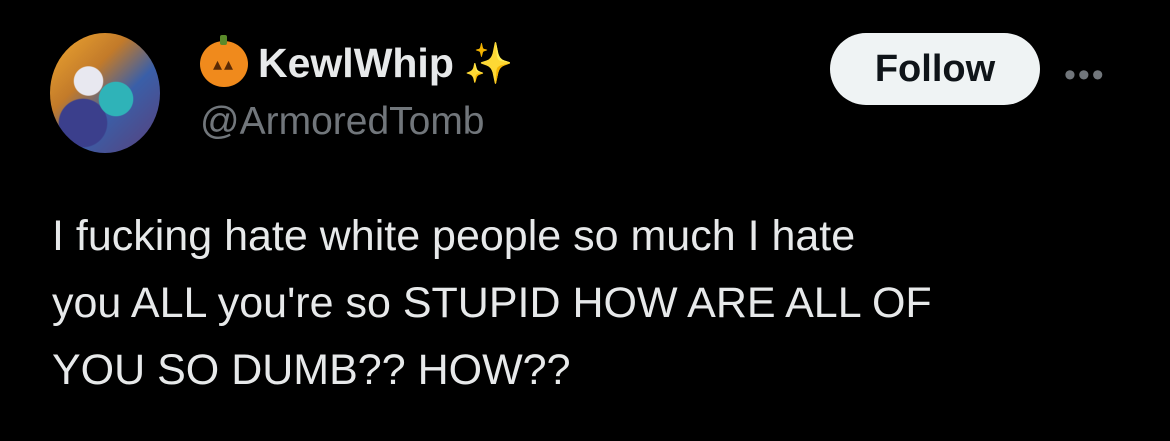 The image size is (1170, 441). I want to click on display-name: KewlWhip, so click(356, 63).